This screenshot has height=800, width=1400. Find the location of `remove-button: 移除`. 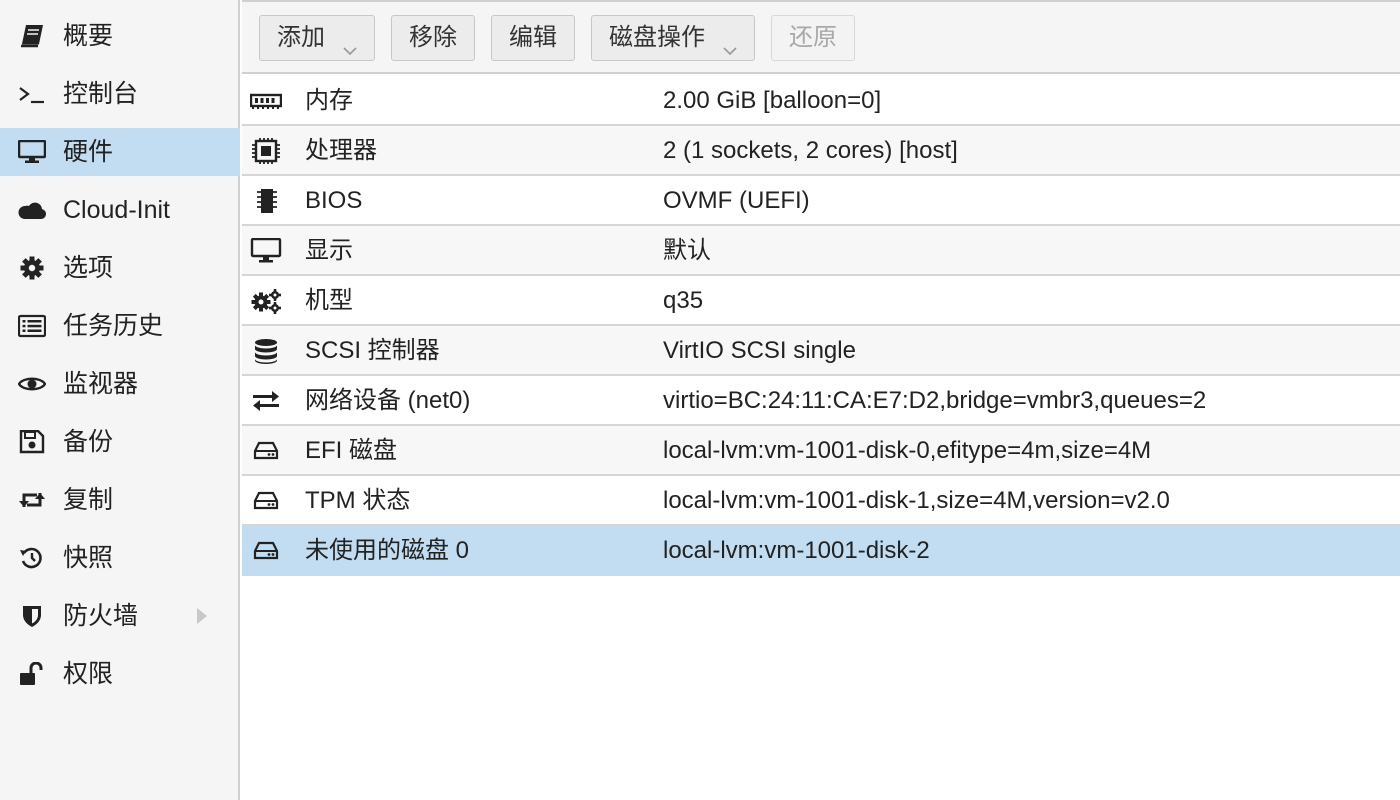

remove-button: 移除 is located at coordinates (433, 38).